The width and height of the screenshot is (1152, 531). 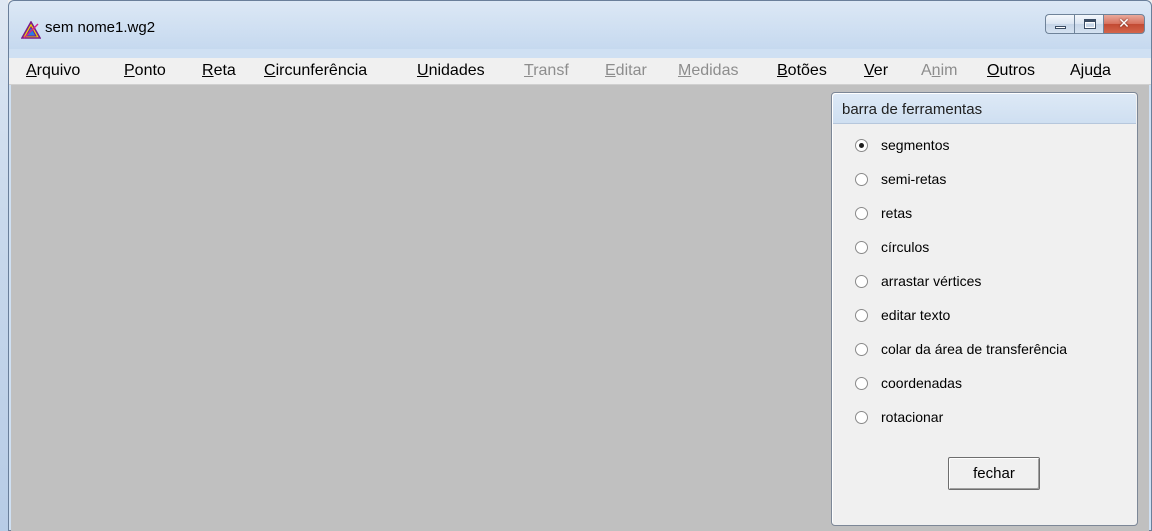 What do you see at coordinates (546, 71) in the screenshot?
I see `menu-transf: Transf` at bounding box center [546, 71].